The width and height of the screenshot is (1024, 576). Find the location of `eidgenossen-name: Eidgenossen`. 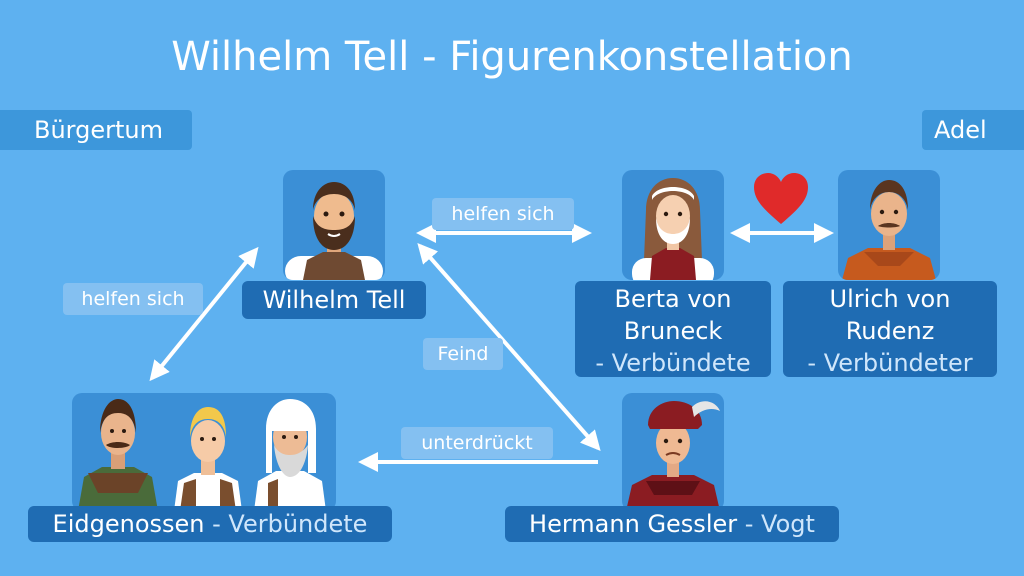

eidgenossen-name: Eidgenossen is located at coordinates (128, 524).